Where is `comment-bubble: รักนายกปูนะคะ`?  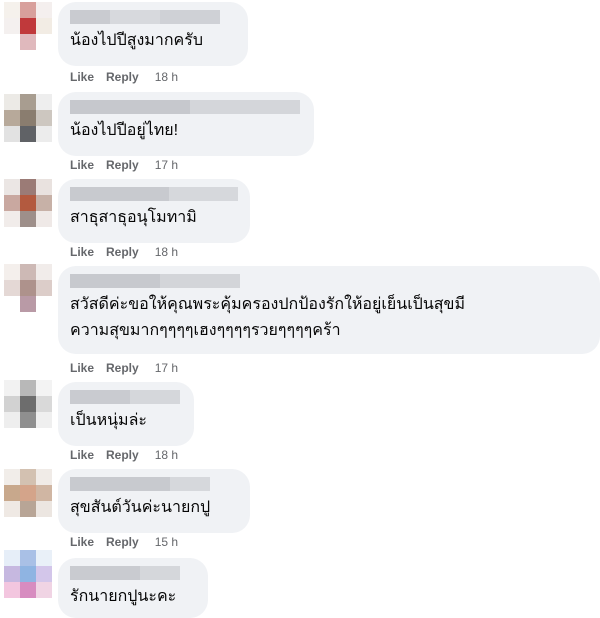 comment-bubble: รักนายกปูนะคะ is located at coordinates (133, 588).